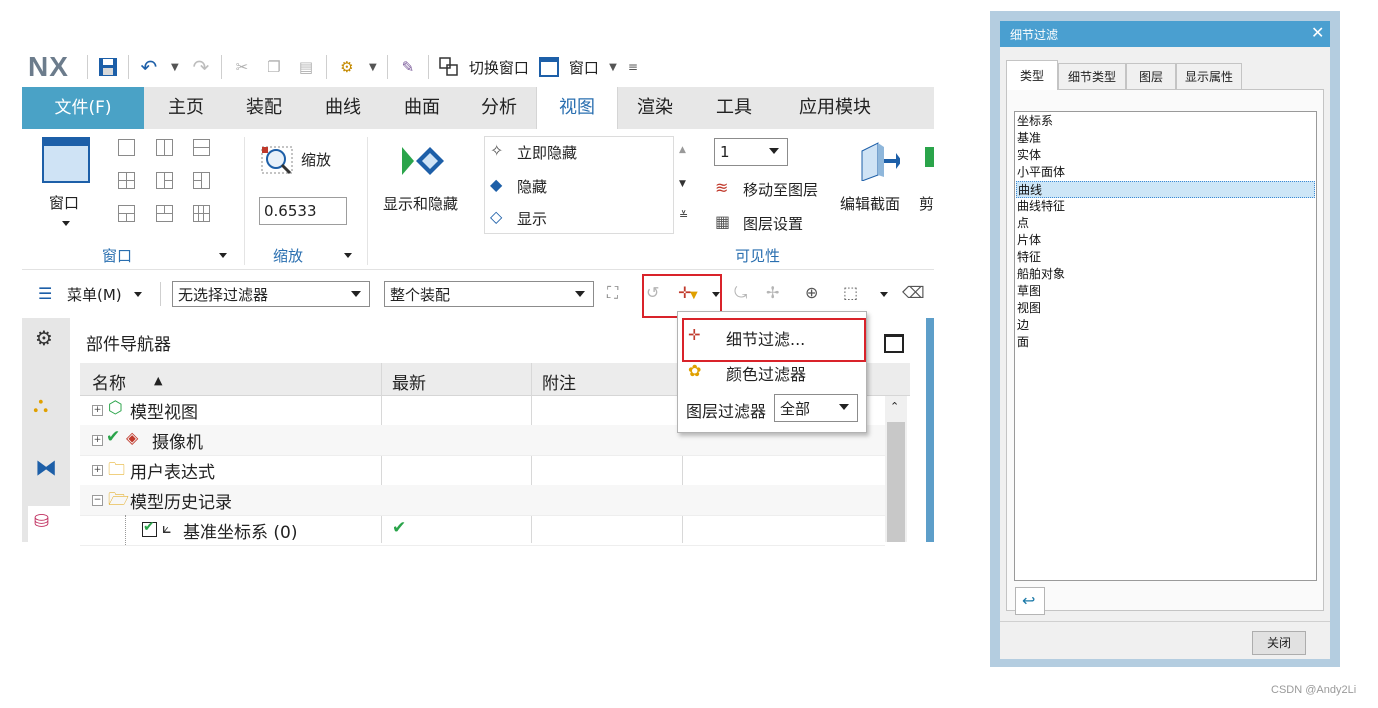 The image size is (1378, 708). I want to click on layout-quad-icon, so click(126, 180).